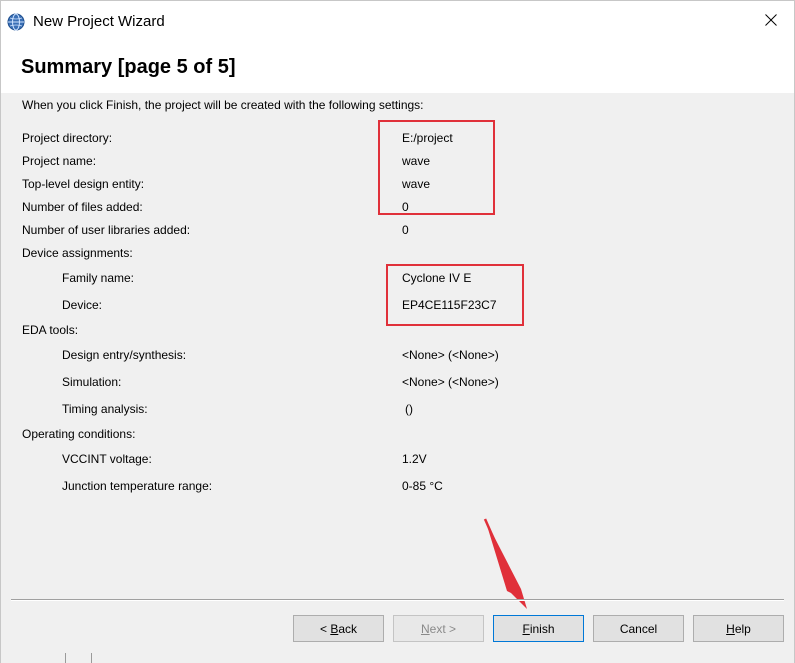 This screenshot has height=663, width=795. Describe the element at coordinates (334, 628) in the screenshot. I see `back-button-mnemonic: B` at that location.